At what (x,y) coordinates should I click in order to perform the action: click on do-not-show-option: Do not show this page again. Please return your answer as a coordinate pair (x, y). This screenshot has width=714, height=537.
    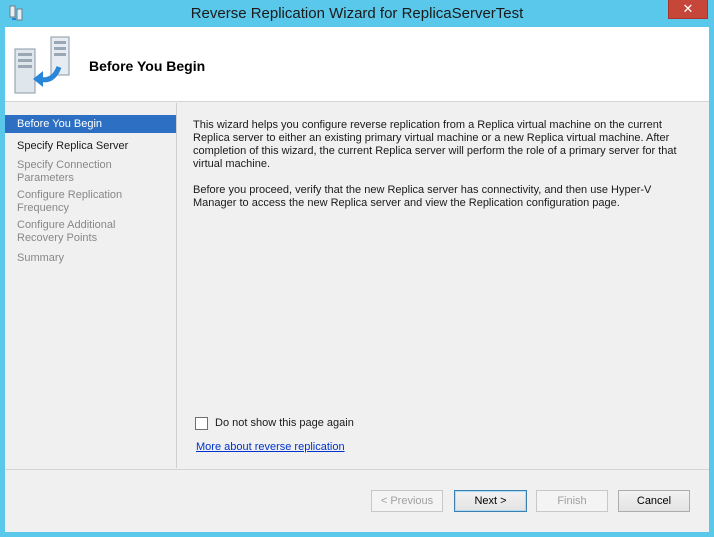
    Looking at the image, I should click on (274, 423).